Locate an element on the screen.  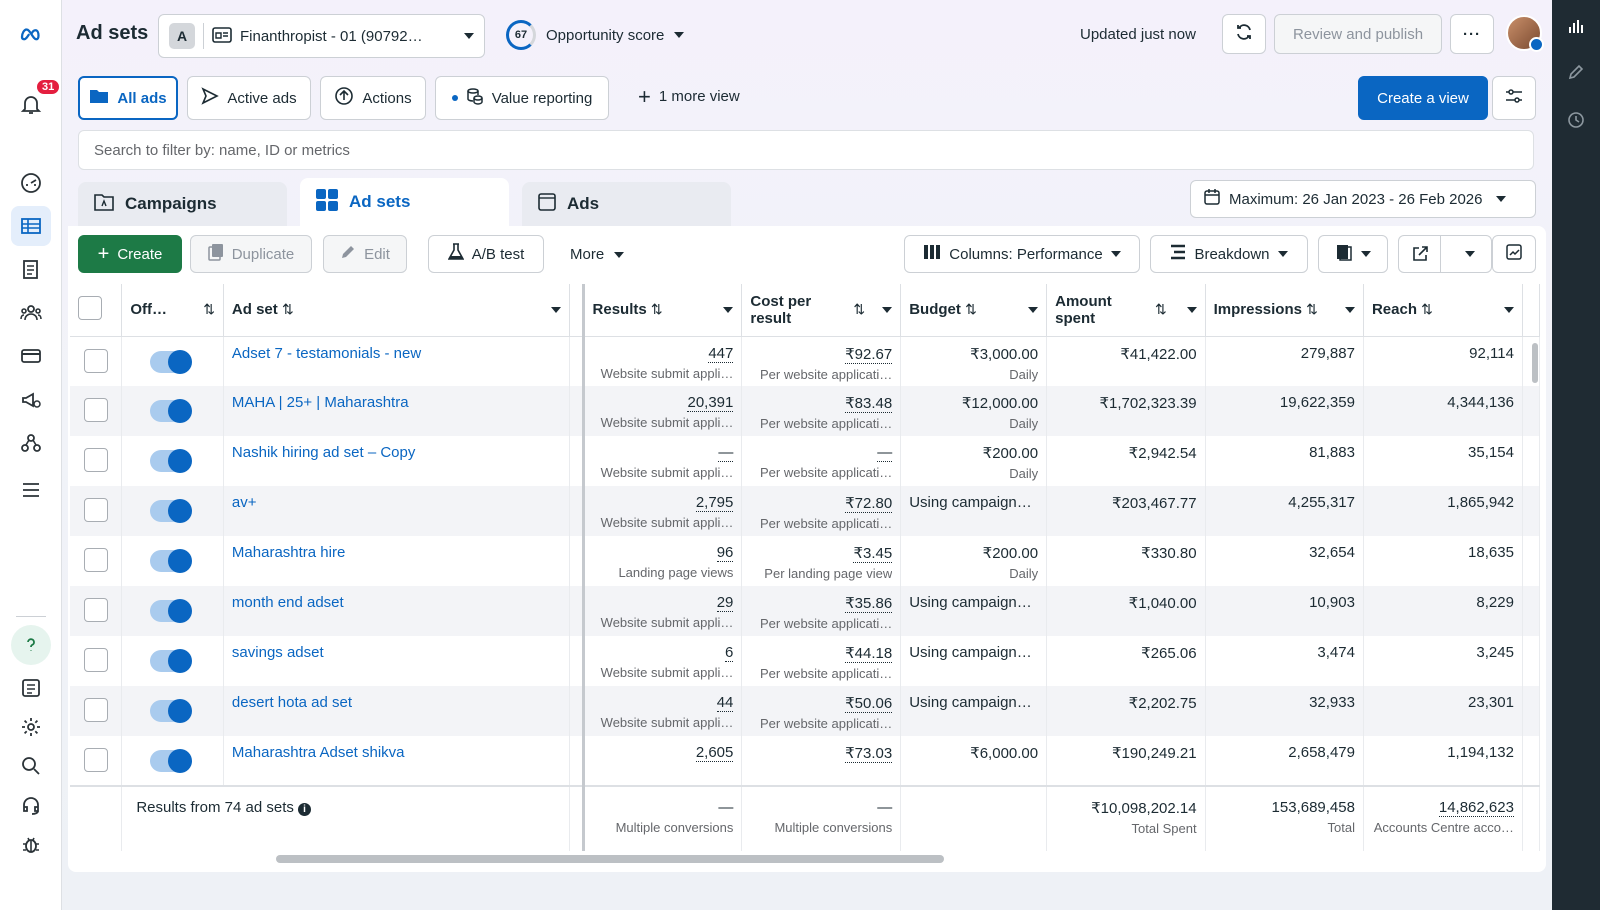
col-budget: Budget ⇅ is located at coordinates (974, 310).